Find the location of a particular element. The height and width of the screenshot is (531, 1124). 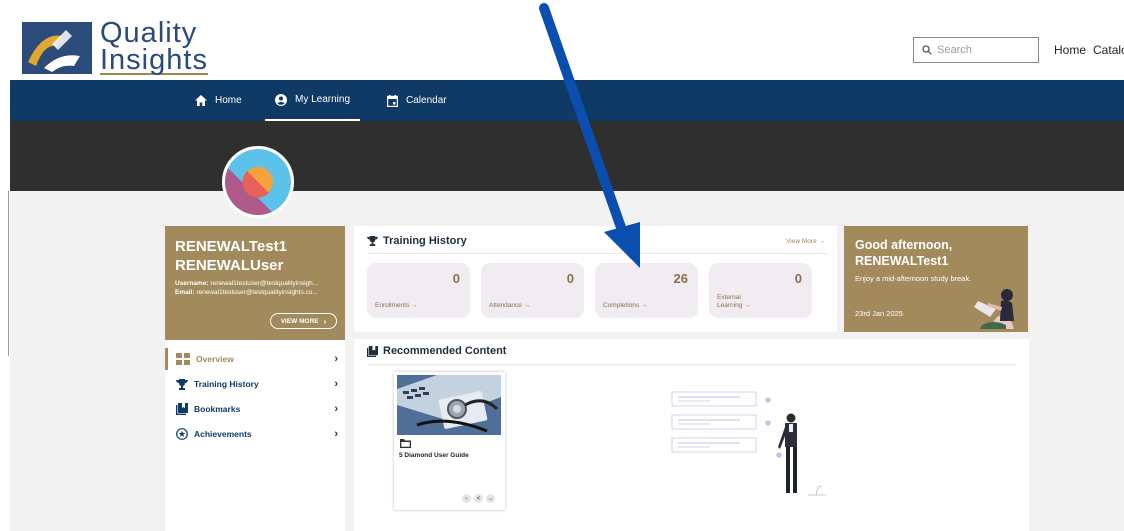

training-history-title: Training History is located at coordinates (417, 241).